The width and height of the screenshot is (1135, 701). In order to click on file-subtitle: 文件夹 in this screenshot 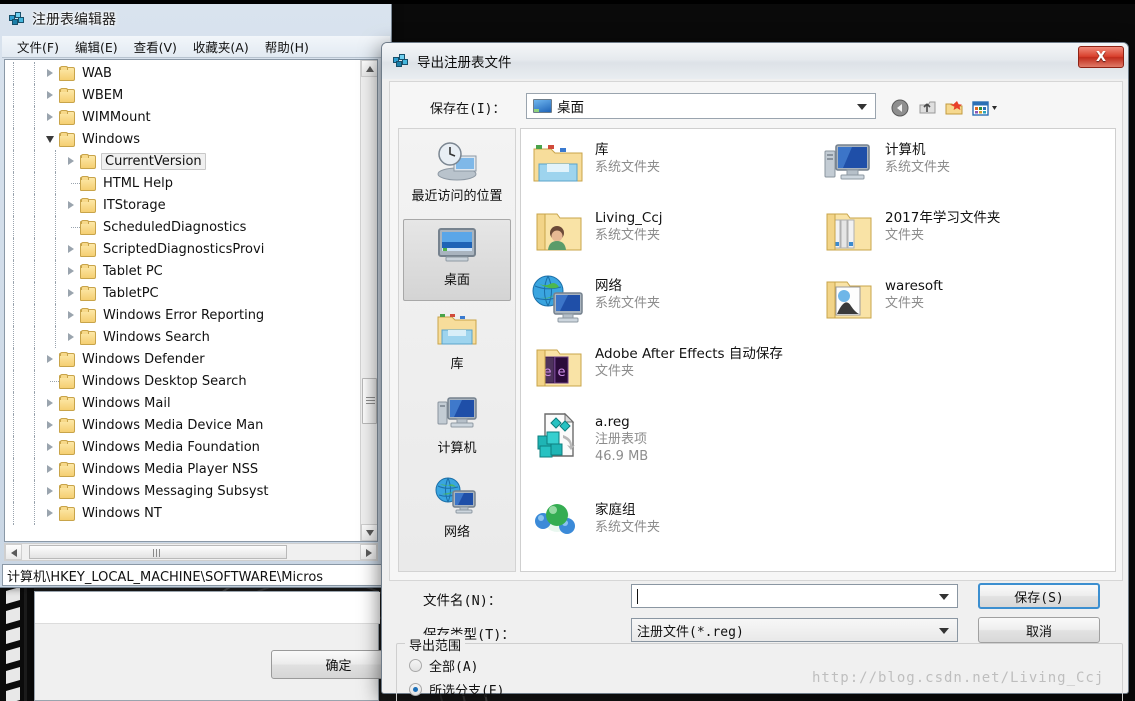, I will do `click(615, 371)`.